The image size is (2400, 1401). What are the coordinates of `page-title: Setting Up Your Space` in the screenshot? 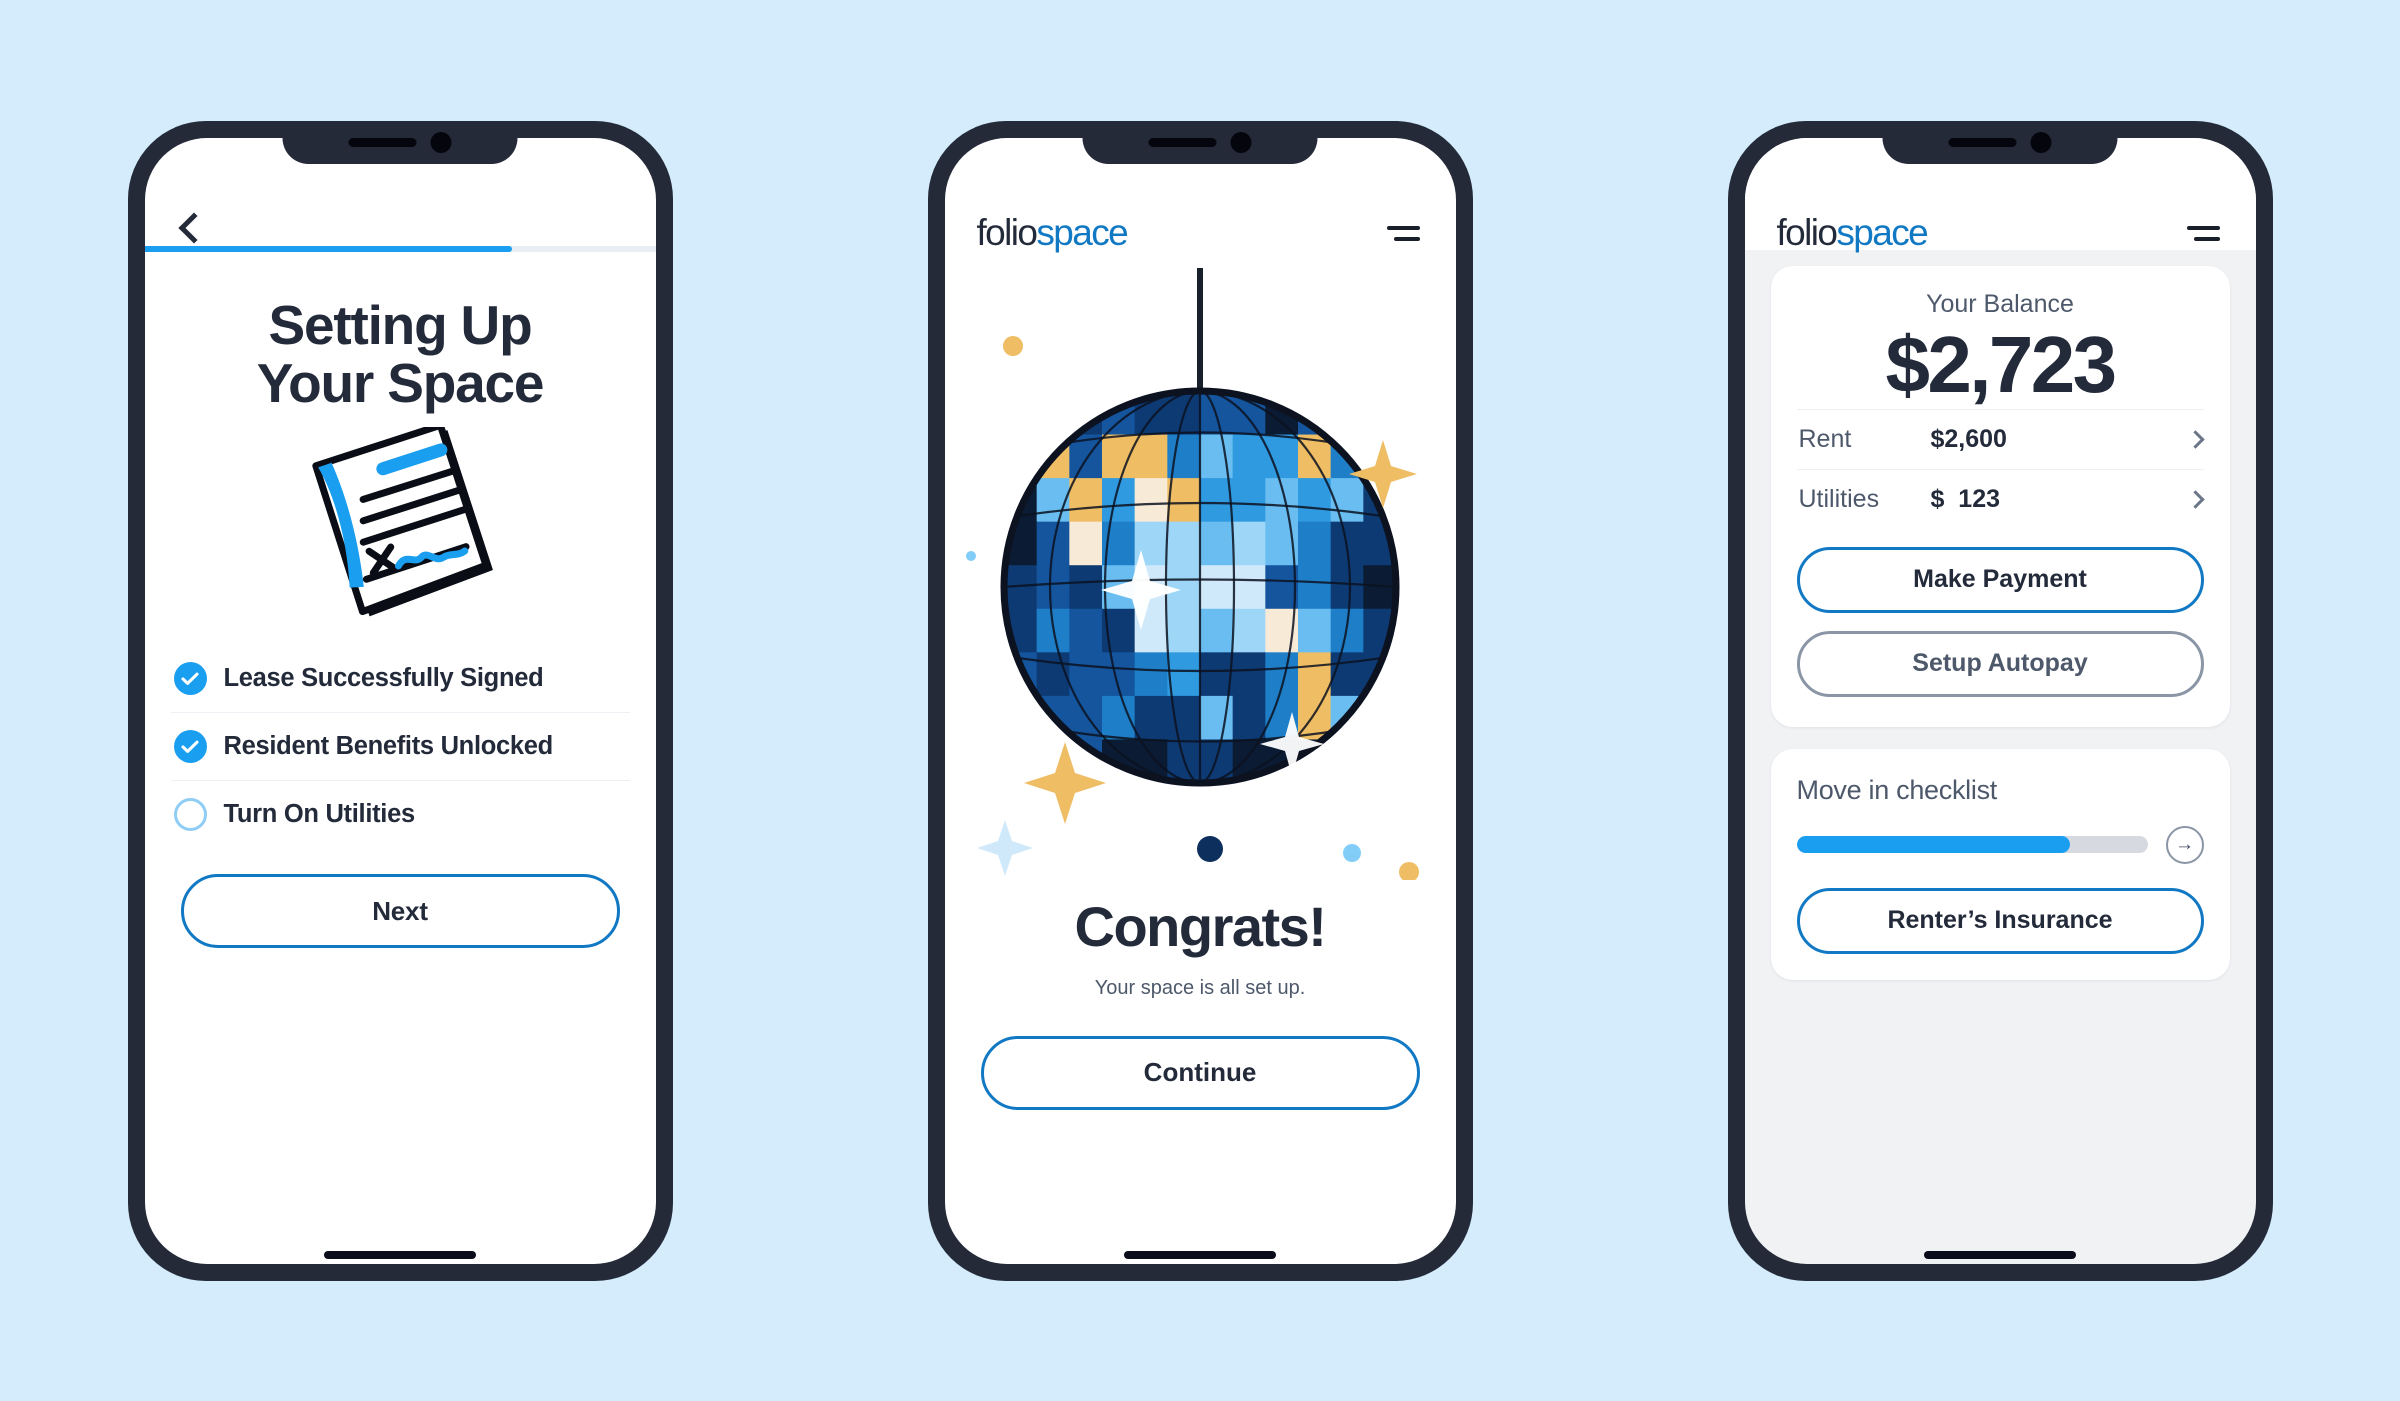 It's located at (400, 354).